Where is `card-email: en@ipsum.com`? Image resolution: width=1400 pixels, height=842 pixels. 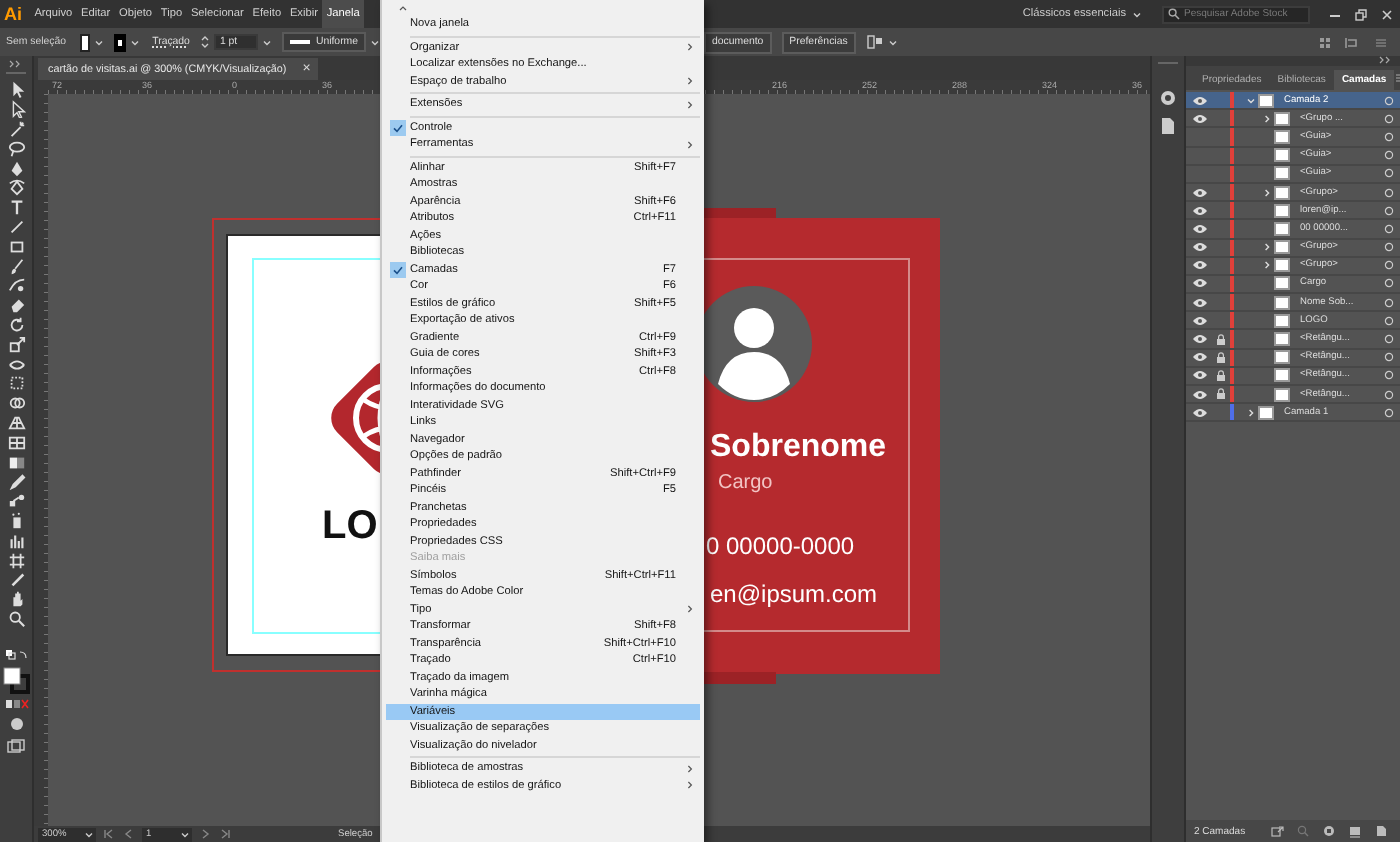
card-email: en@ipsum.com is located at coordinates (794, 594).